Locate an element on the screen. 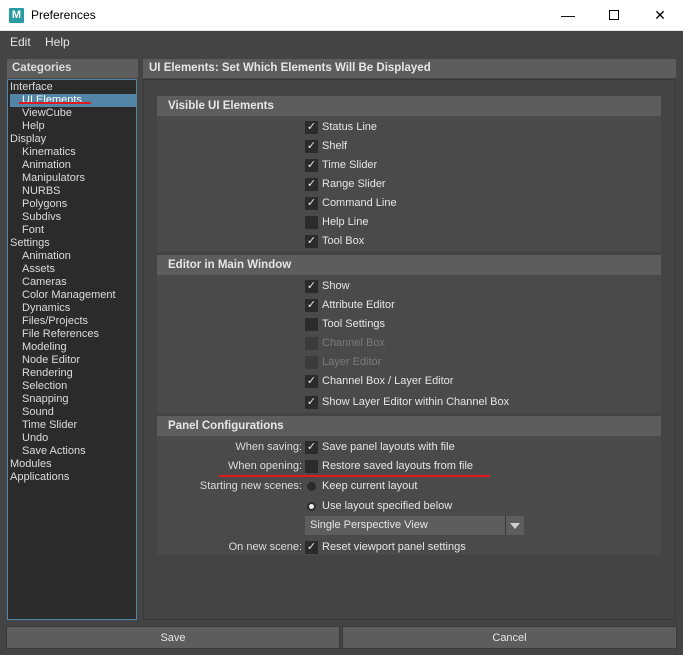 This screenshot has width=683, height=655. keep-layout-label: Keep current layout is located at coordinates (370, 486).